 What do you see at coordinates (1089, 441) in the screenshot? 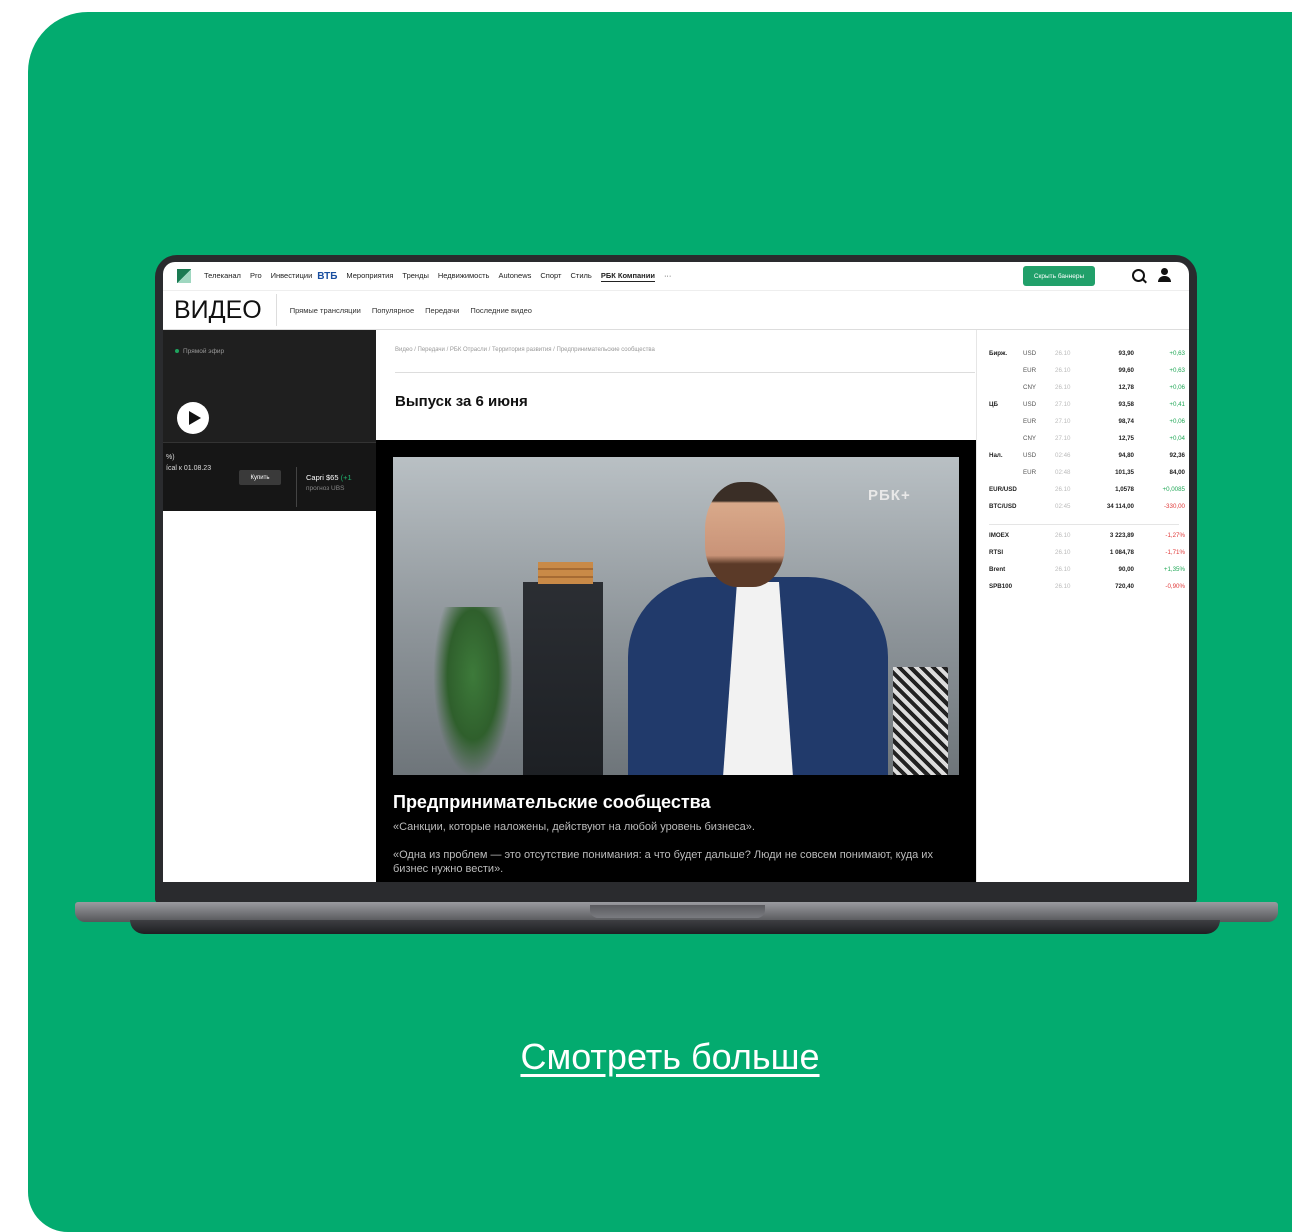
I see `market-row: CNY 27.10 12,75 +0,04` at bounding box center [1089, 441].